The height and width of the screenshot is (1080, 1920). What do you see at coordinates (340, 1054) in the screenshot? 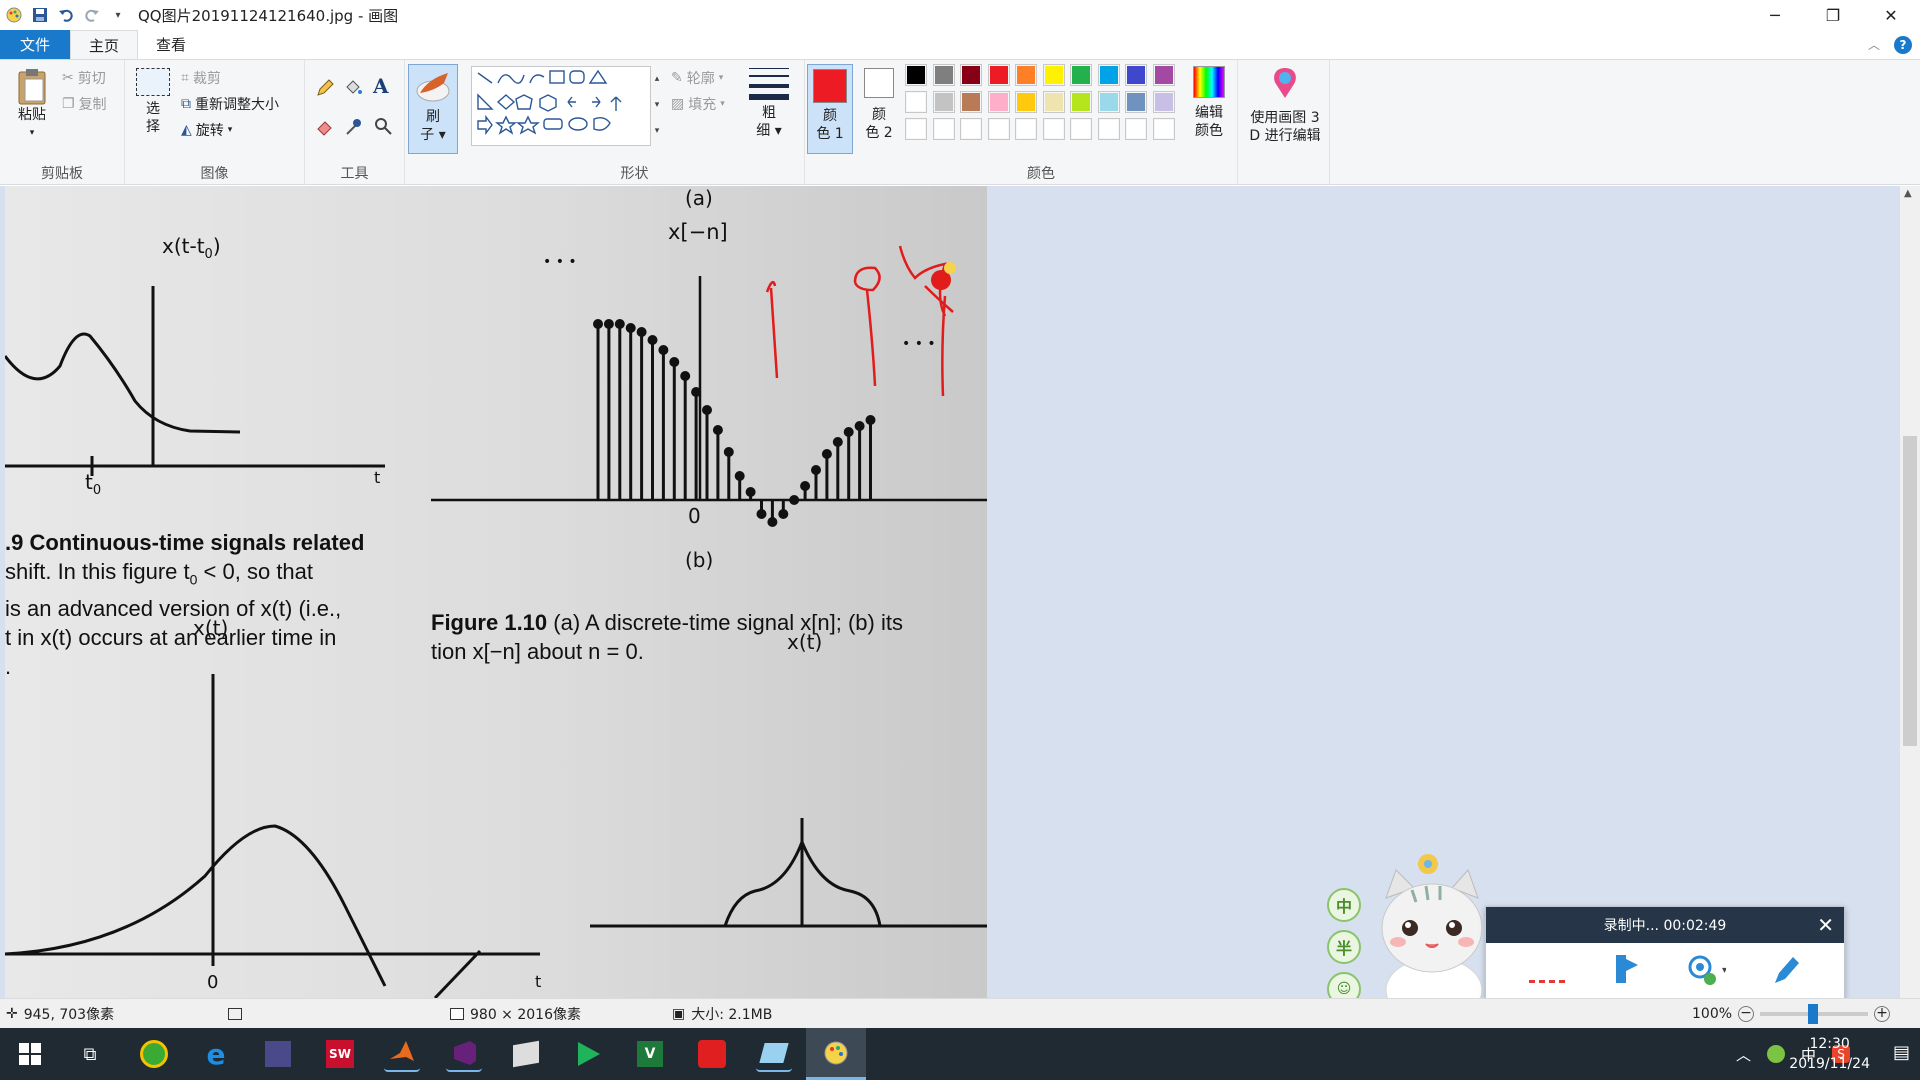
I see `solidworks-icon: SW` at bounding box center [340, 1054].